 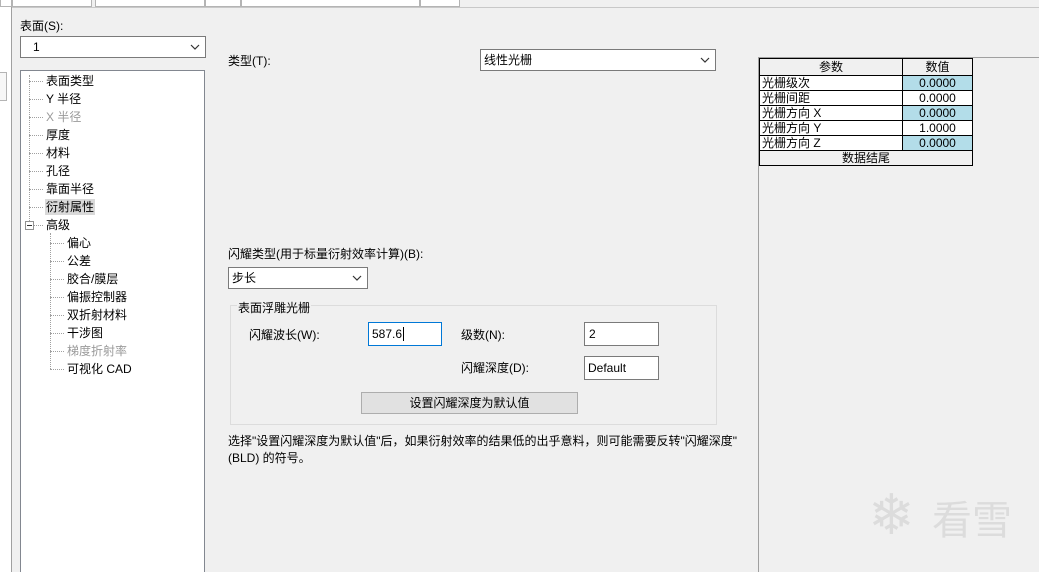 What do you see at coordinates (831, 83) in the screenshot?
I see `param-name-cell: 光栅级次` at bounding box center [831, 83].